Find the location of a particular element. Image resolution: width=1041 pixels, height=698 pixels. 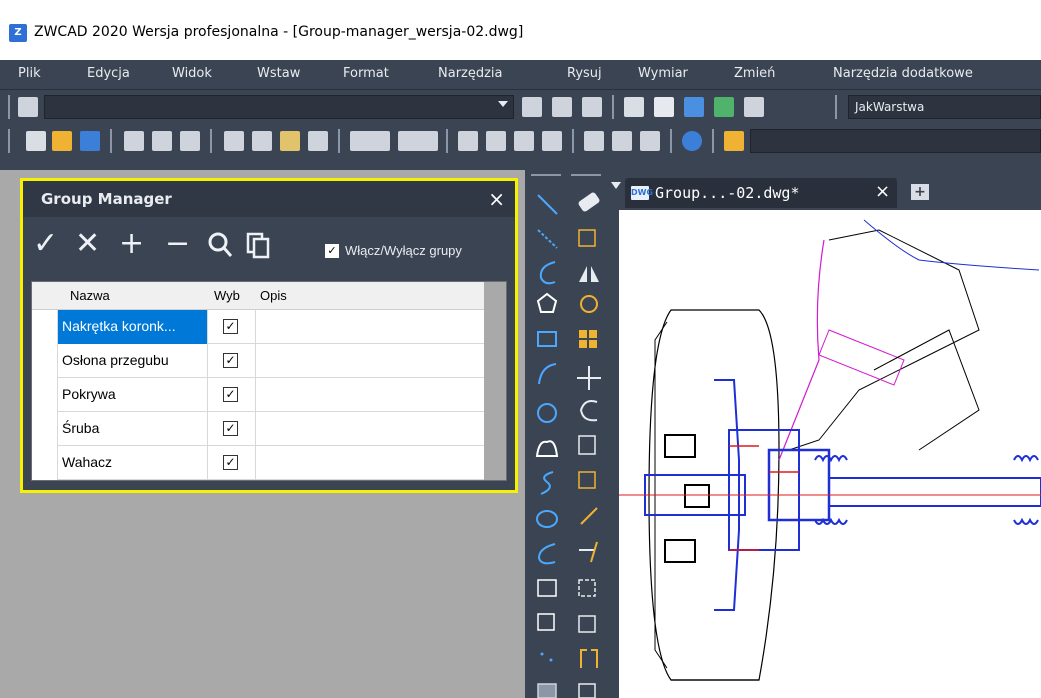

table-row: Nakrętka koronk... ✓ is located at coordinates (258, 327).